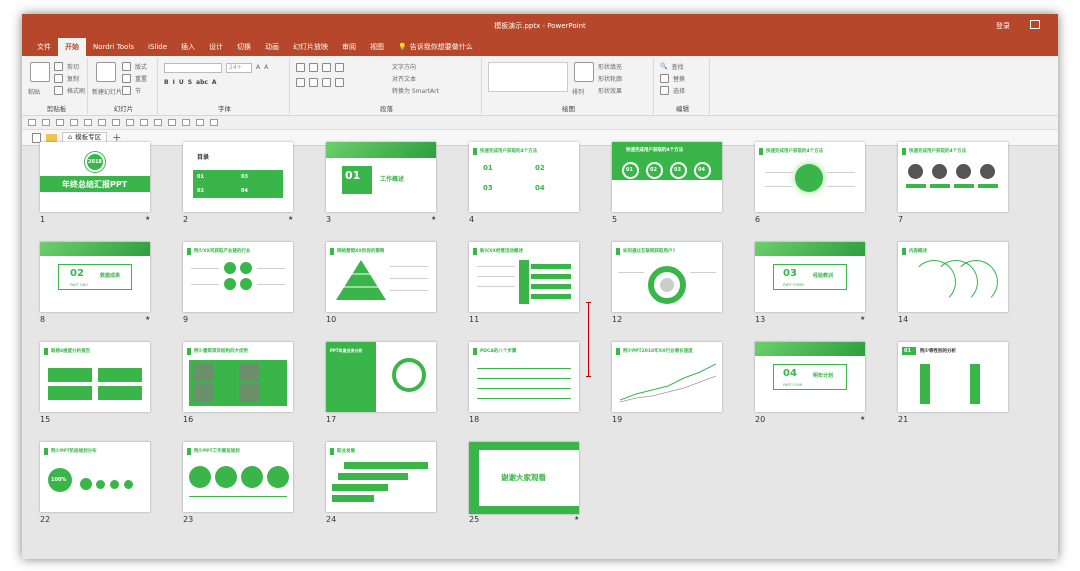  What do you see at coordinates (313, 67) in the screenshot?
I see `numbering-icon` at bounding box center [313, 67].